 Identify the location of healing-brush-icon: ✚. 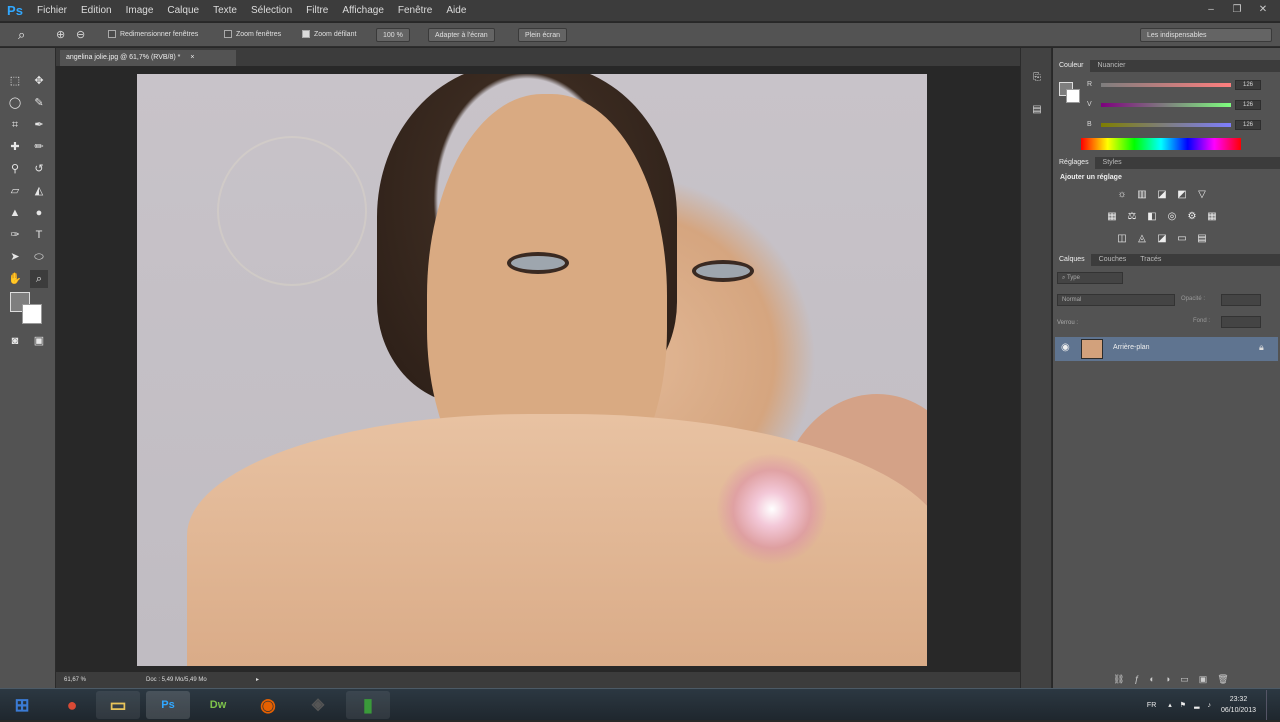
(15, 147).